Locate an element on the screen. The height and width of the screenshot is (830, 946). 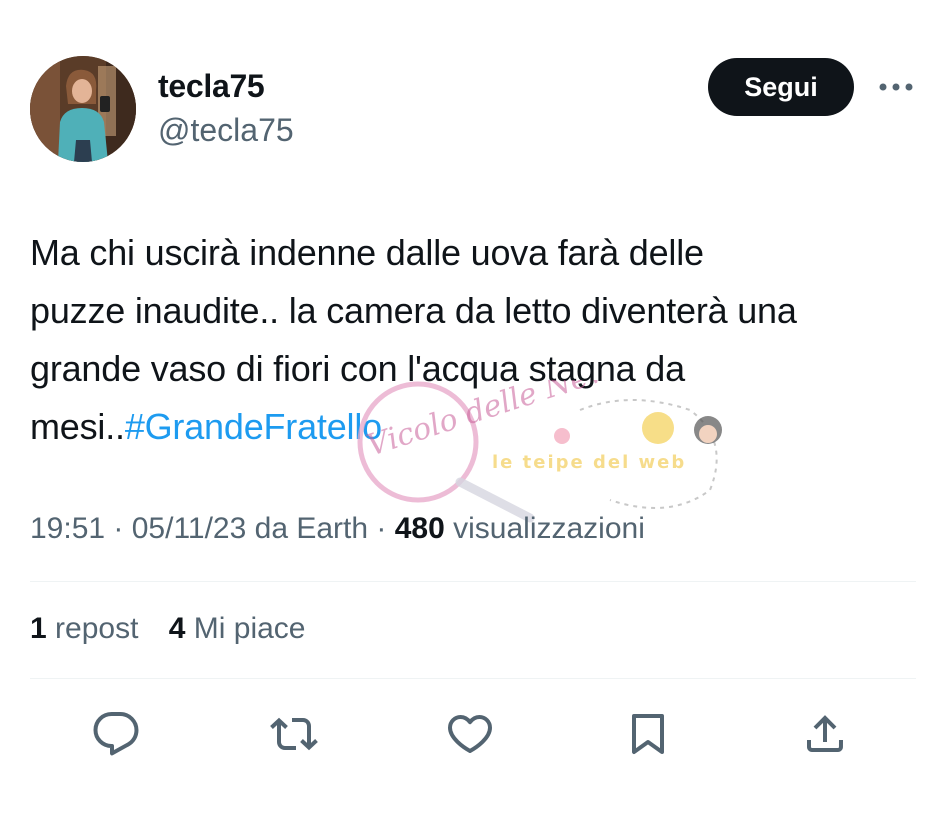
bookmark-icon is located at coordinates (648, 734).